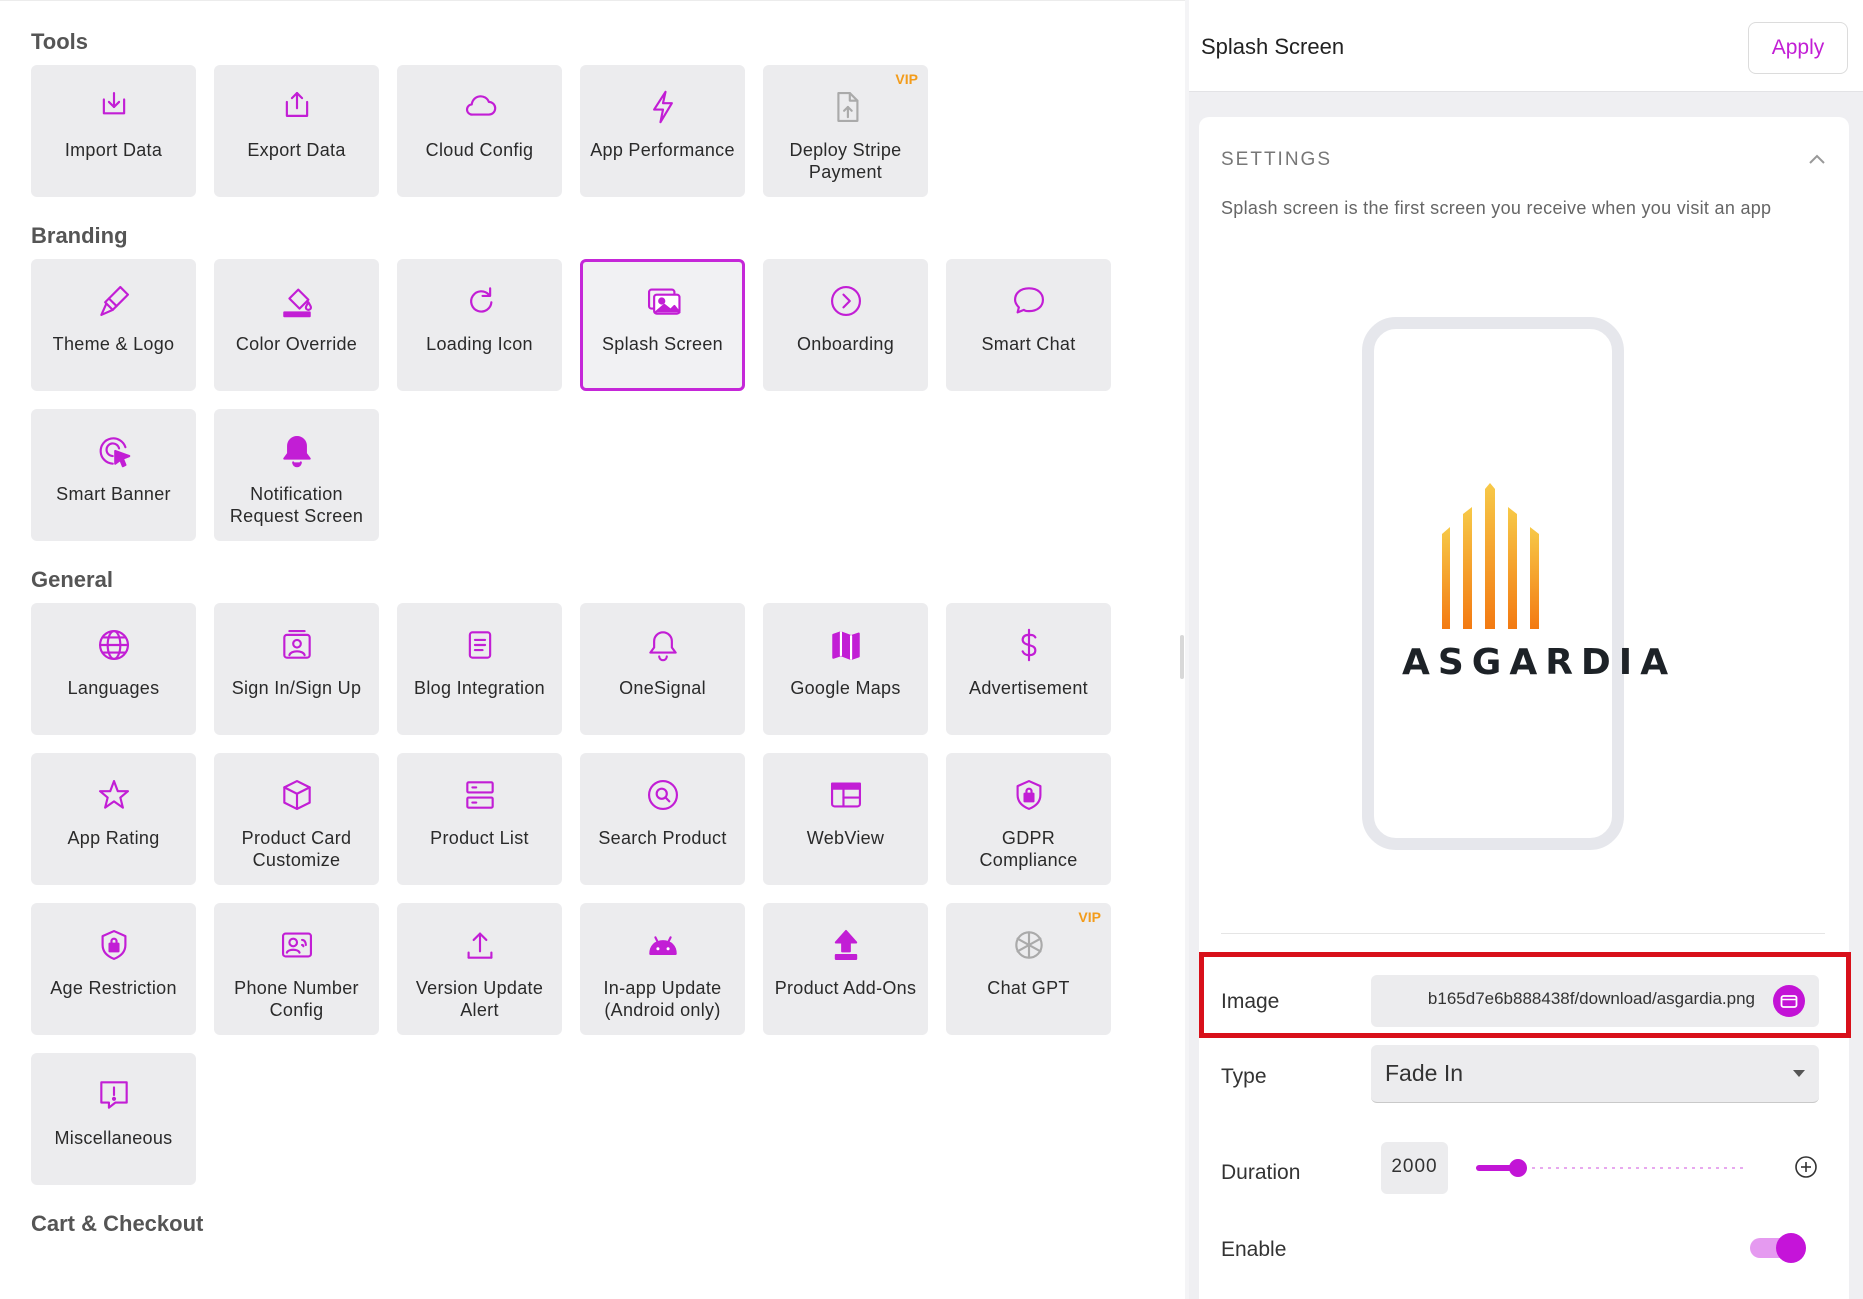 This screenshot has height=1299, width=1863. I want to click on tile-notification-request-screen: Notification Request Screen, so click(296, 475).